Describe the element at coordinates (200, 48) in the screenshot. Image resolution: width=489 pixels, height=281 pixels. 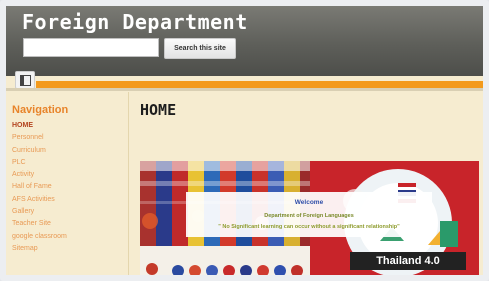
I see `search-button: Search this site` at that location.